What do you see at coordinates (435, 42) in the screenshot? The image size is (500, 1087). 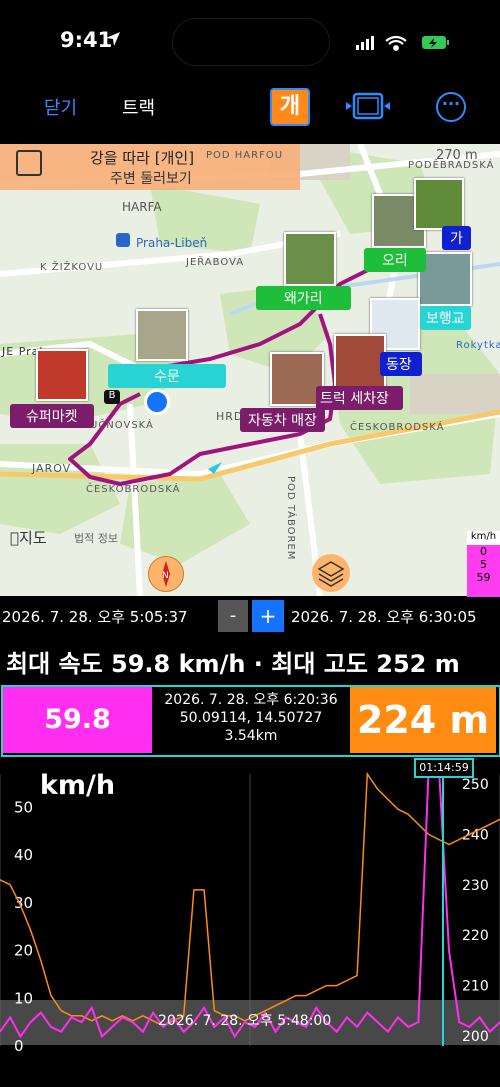 I see `battery-icon` at bounding box center [435, 42].